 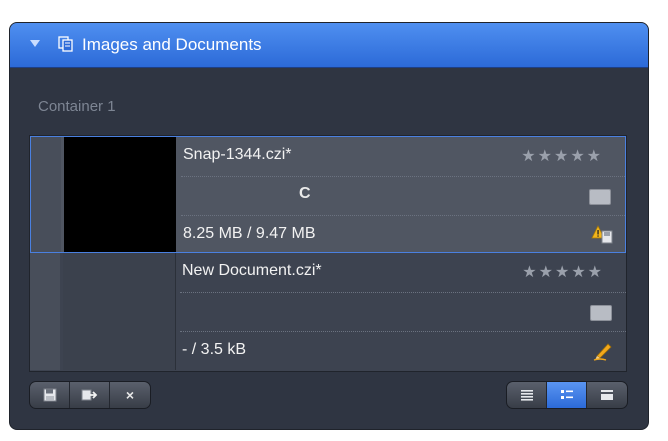 I want to click on large-view-button, so click(x=607, y=395).